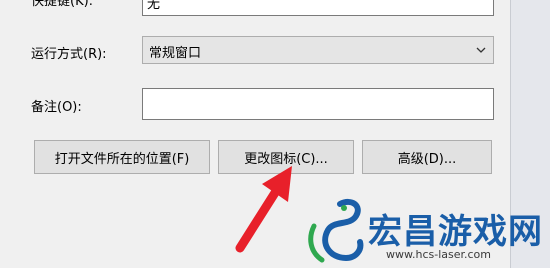  What do you see at coordinates (69, 54) in the screenshot?
I see `run-mode-label: 运行方式(R):` at bounding box center [69, 54].